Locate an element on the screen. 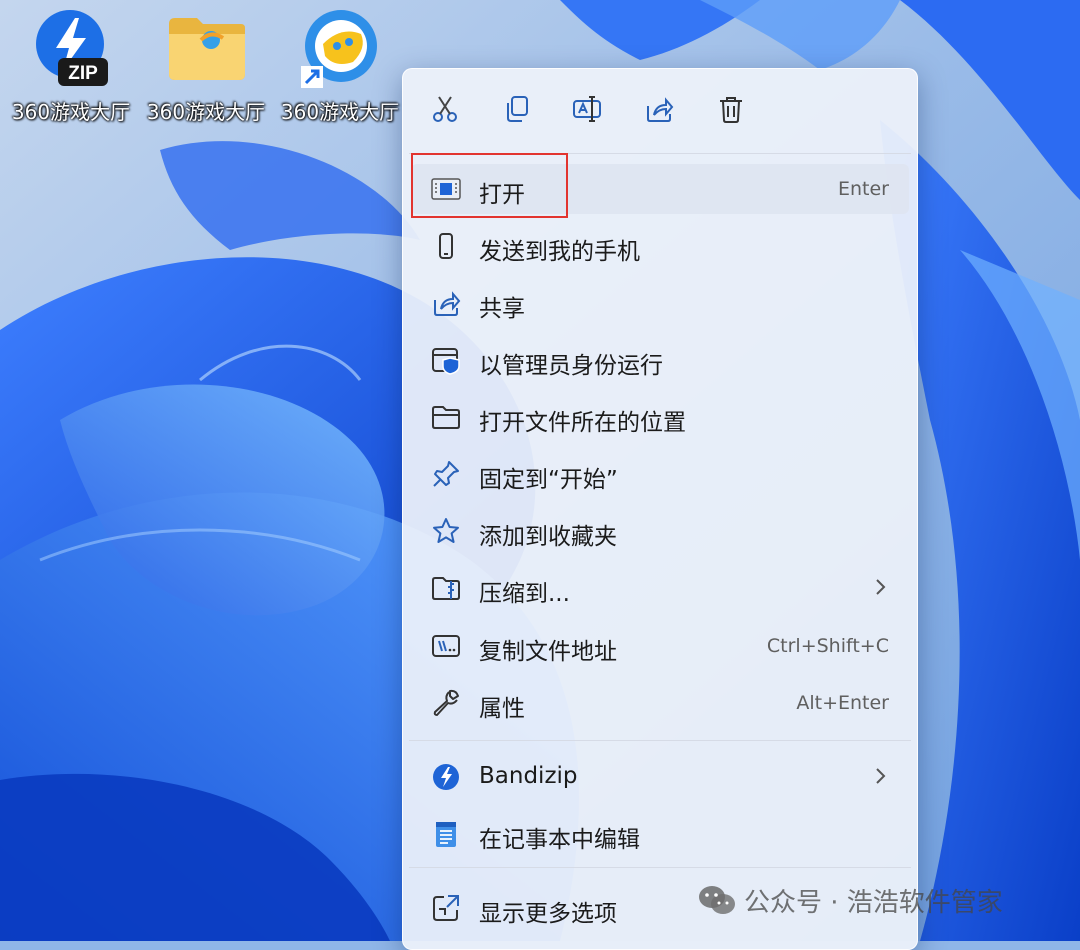 The width and height of the screenshot is (1080, 950). star-icon is located at coordinates (446, 531).